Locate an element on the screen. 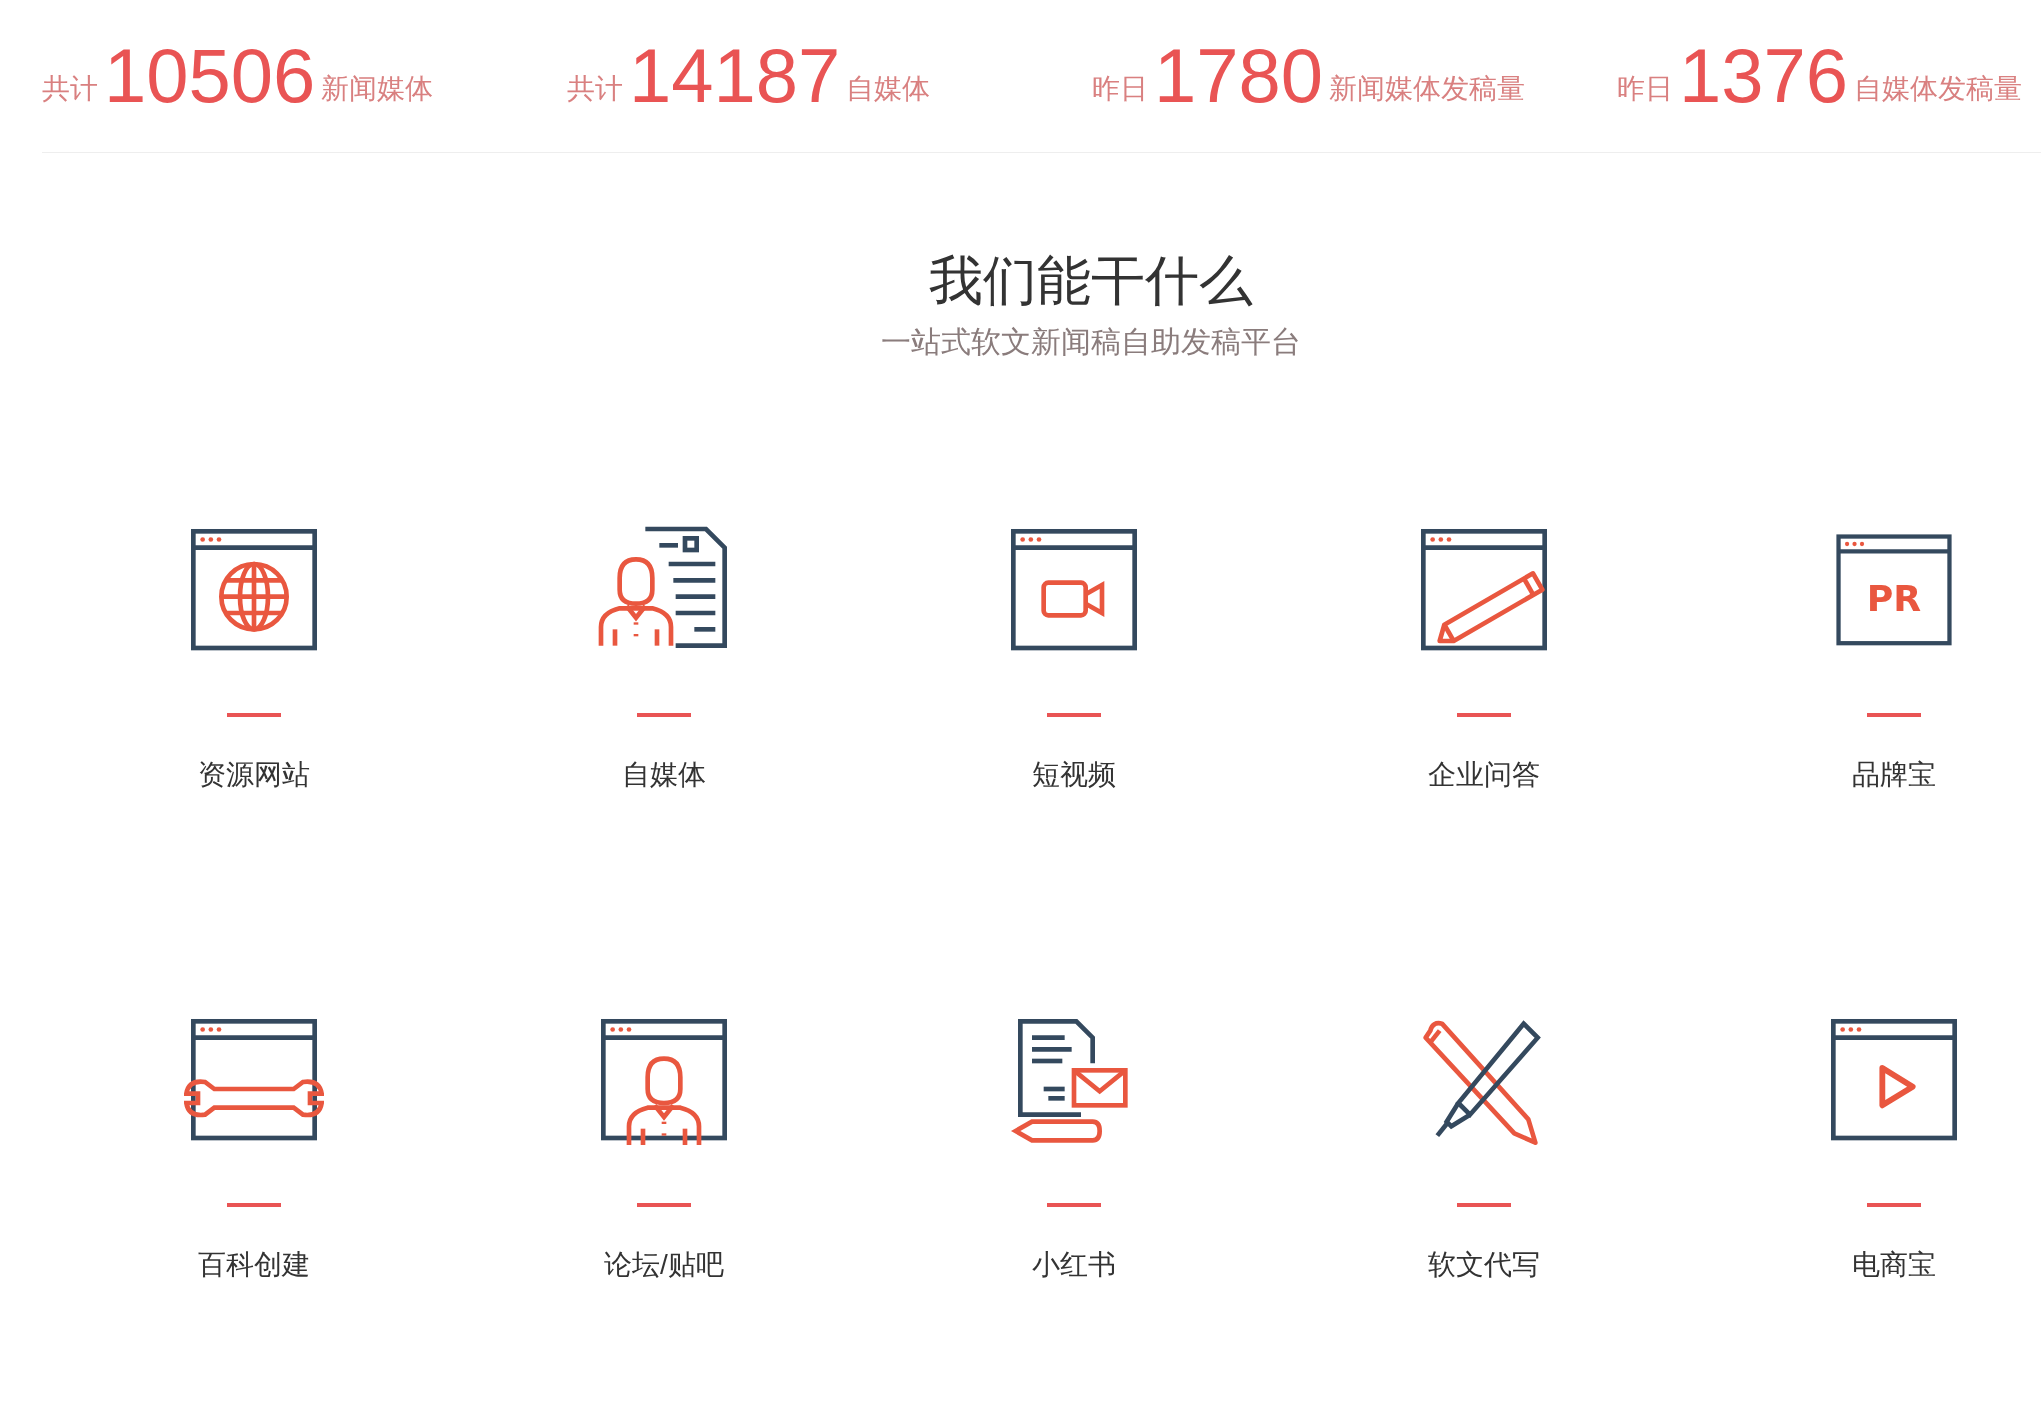  service-label: 资源网站 is located at coordinates (254, 775).